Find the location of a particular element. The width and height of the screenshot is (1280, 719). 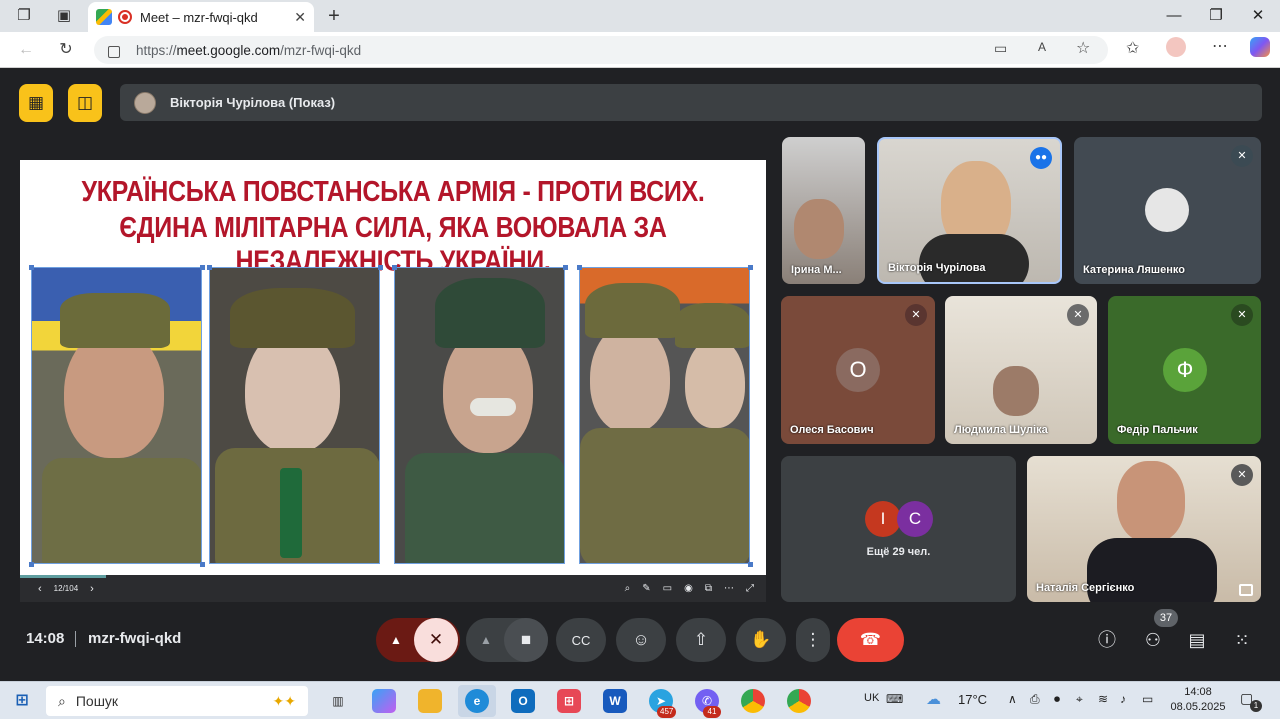

participants-count-badge: 37 is located at coordinates (1166, 618).